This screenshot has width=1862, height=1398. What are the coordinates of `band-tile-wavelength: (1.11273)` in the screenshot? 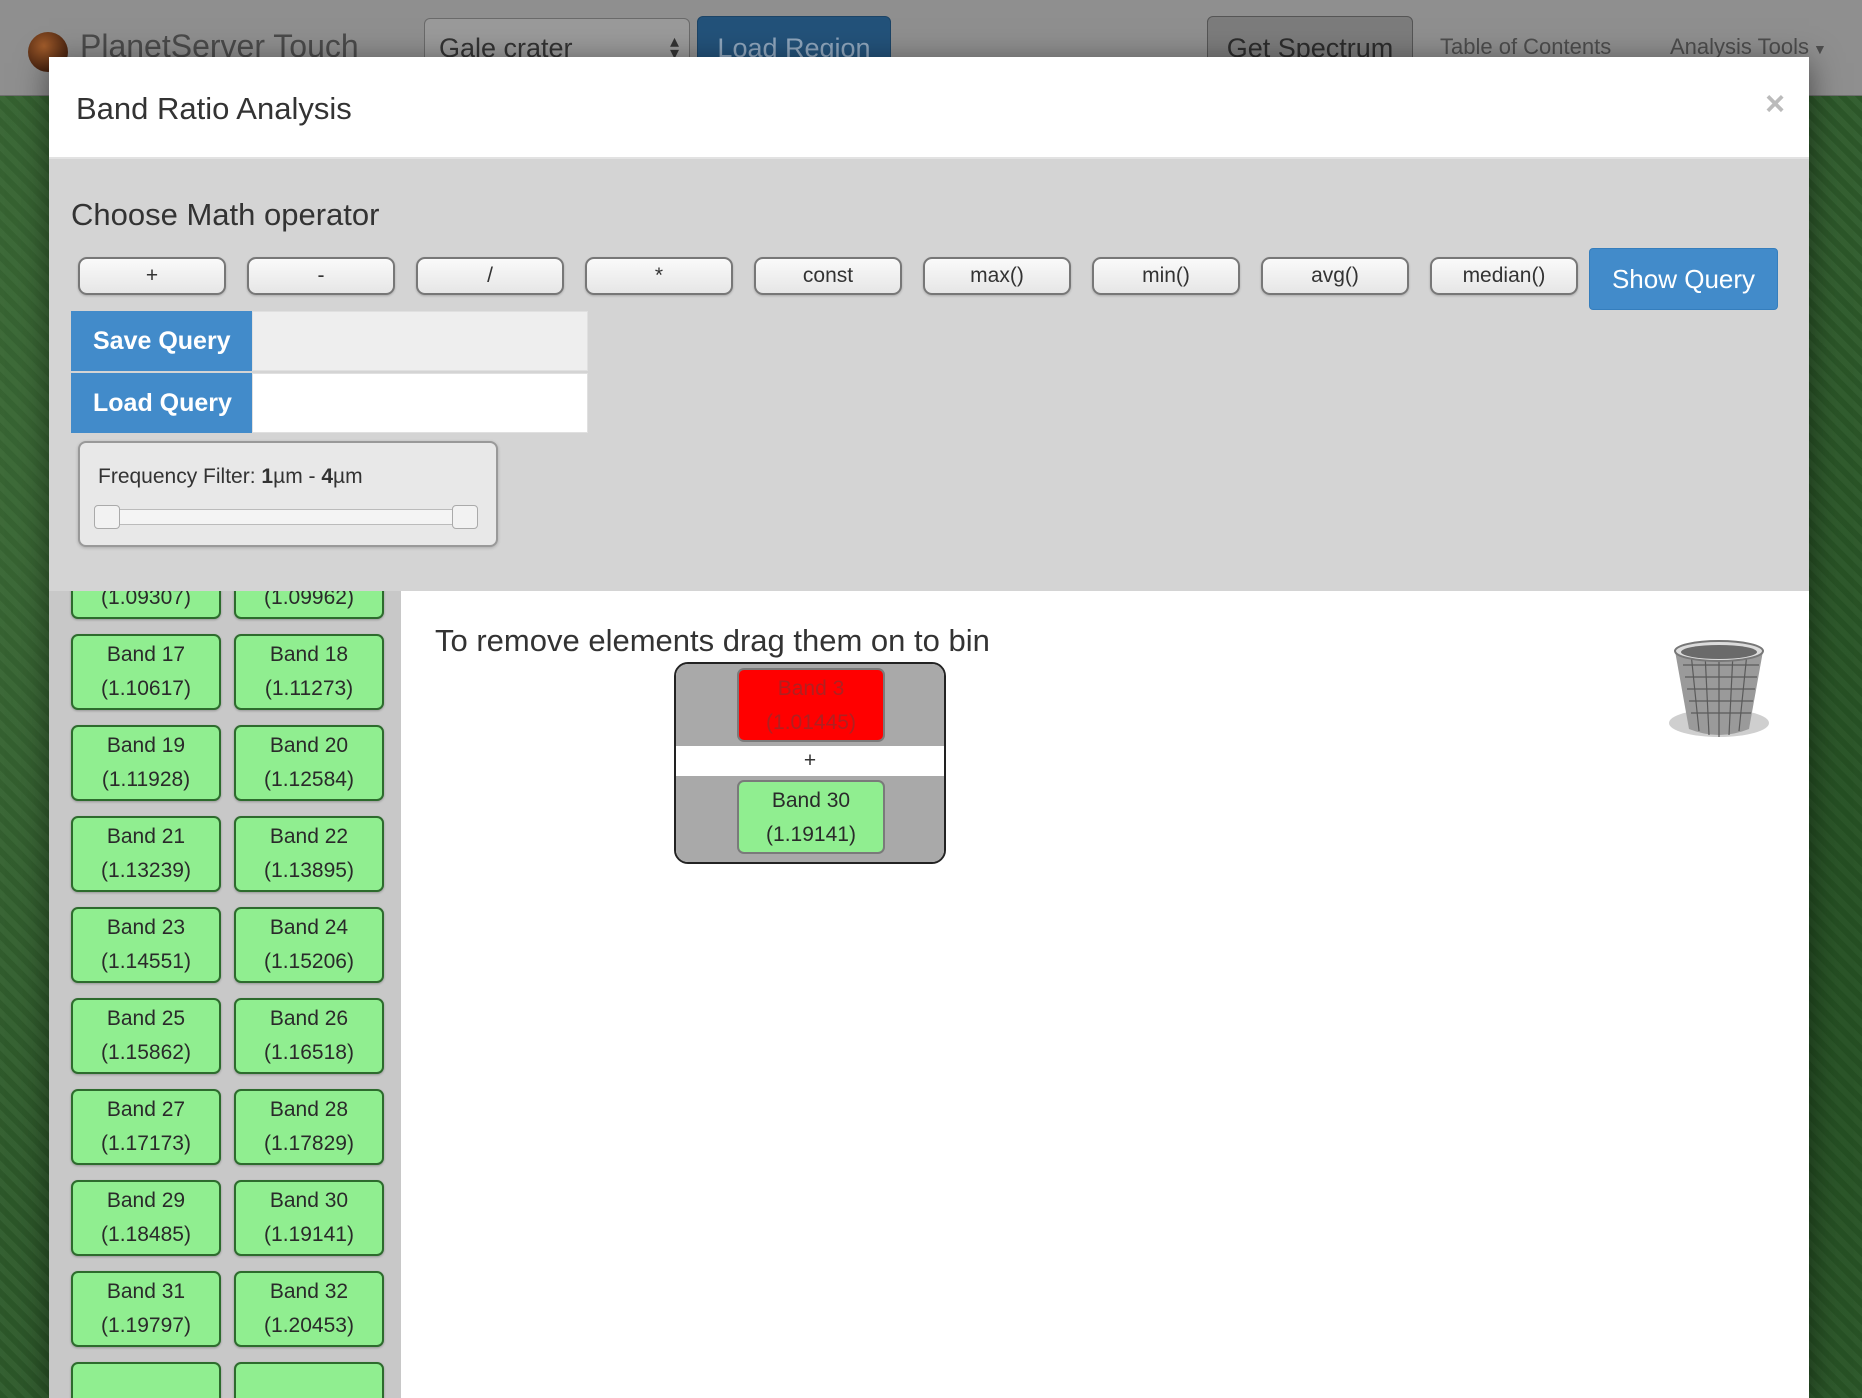 It's located at (309, 688).